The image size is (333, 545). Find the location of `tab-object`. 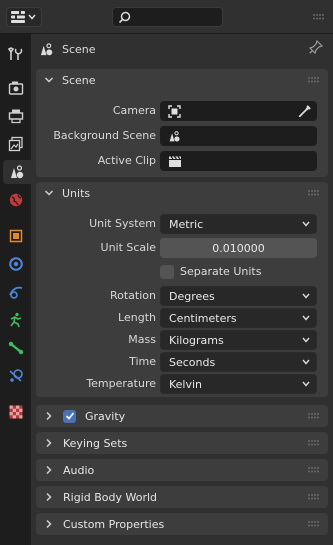

tab-object is located at coordinates (15, 236).